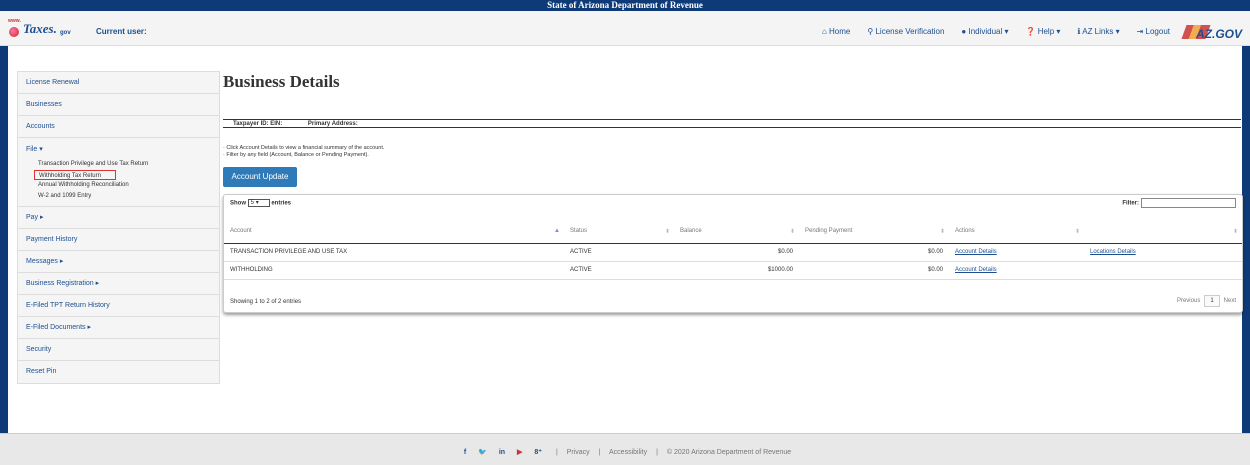  Describe the element at coordinates (118, 306) in the screenshot. I see `sidebar-item-efiled-tpt-history: E-Filed TPT Return History` at that location.